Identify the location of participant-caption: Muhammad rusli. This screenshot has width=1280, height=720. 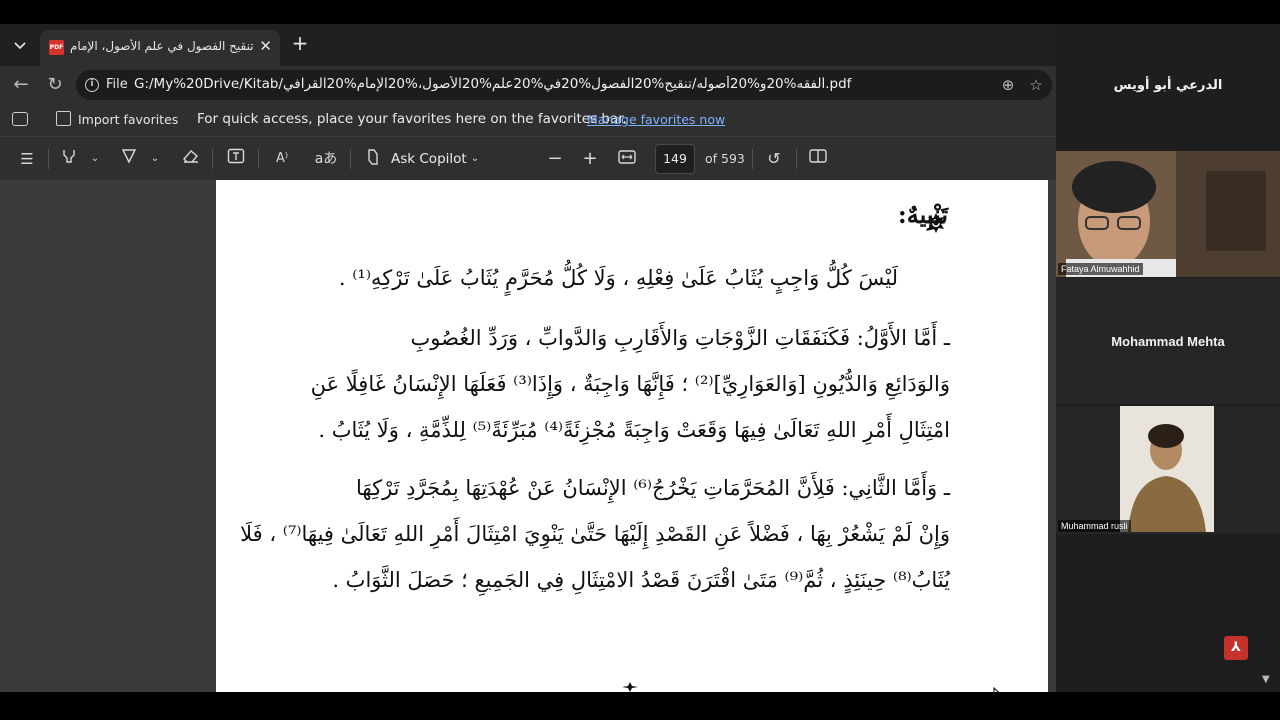
(1094, 526).